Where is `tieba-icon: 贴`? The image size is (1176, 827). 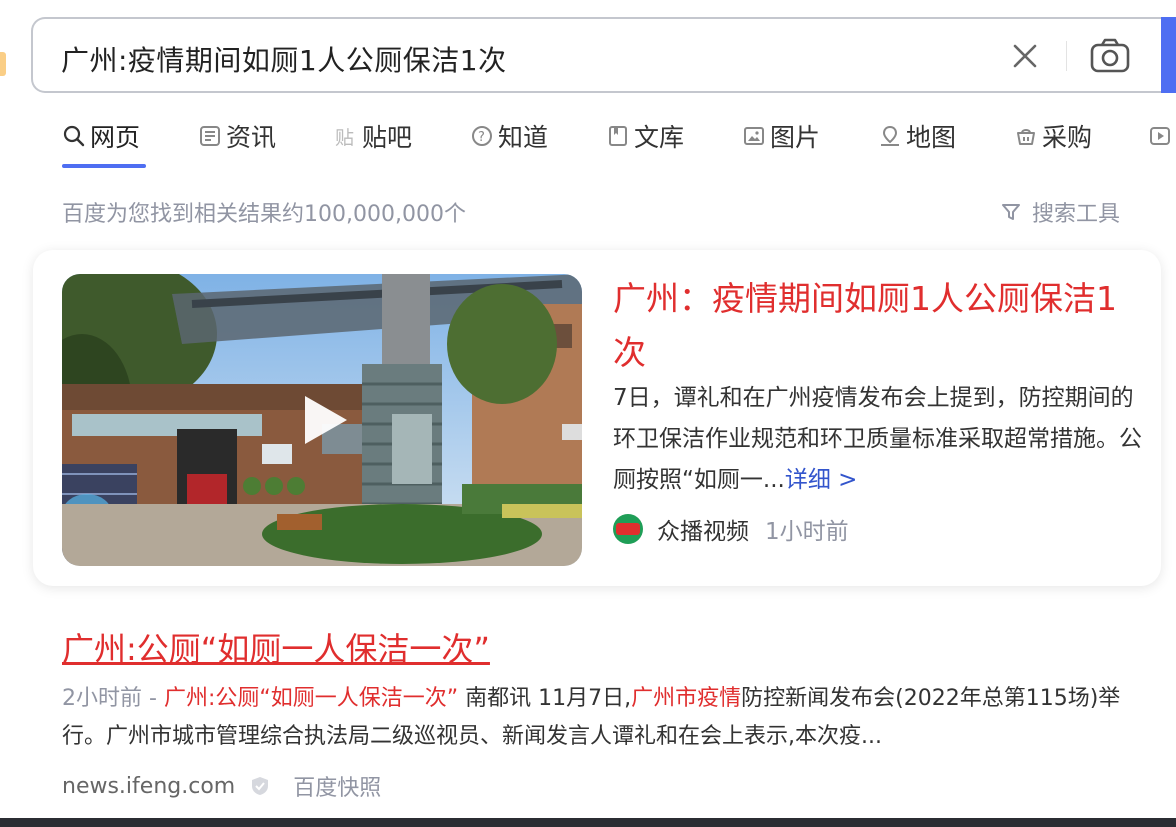 tieba-icon: 贴 is located at coordinates (346, 136).